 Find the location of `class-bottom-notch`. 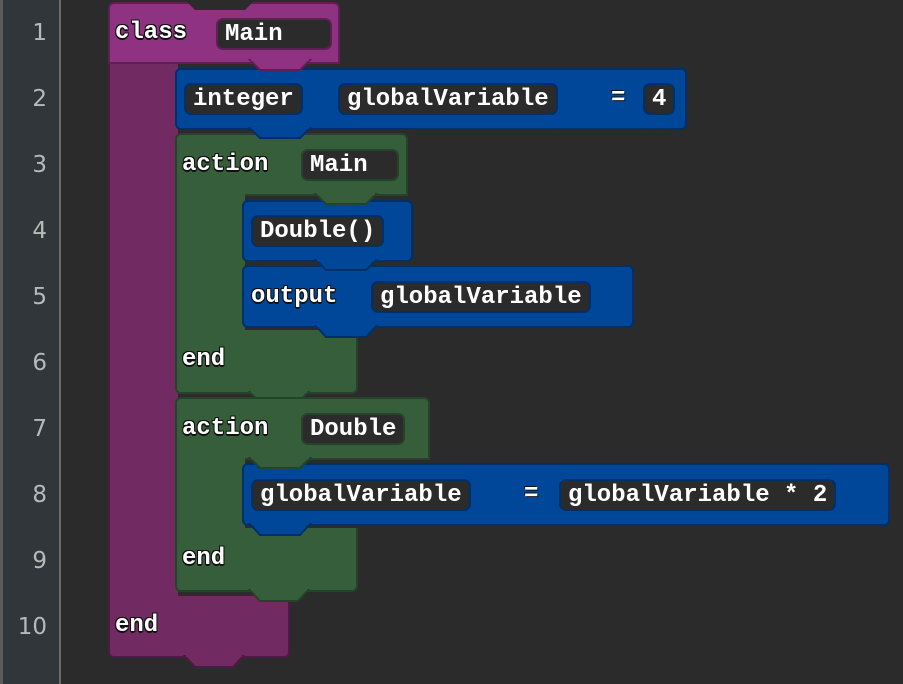

class-bottom-notch is located at coordinates (214, 661).